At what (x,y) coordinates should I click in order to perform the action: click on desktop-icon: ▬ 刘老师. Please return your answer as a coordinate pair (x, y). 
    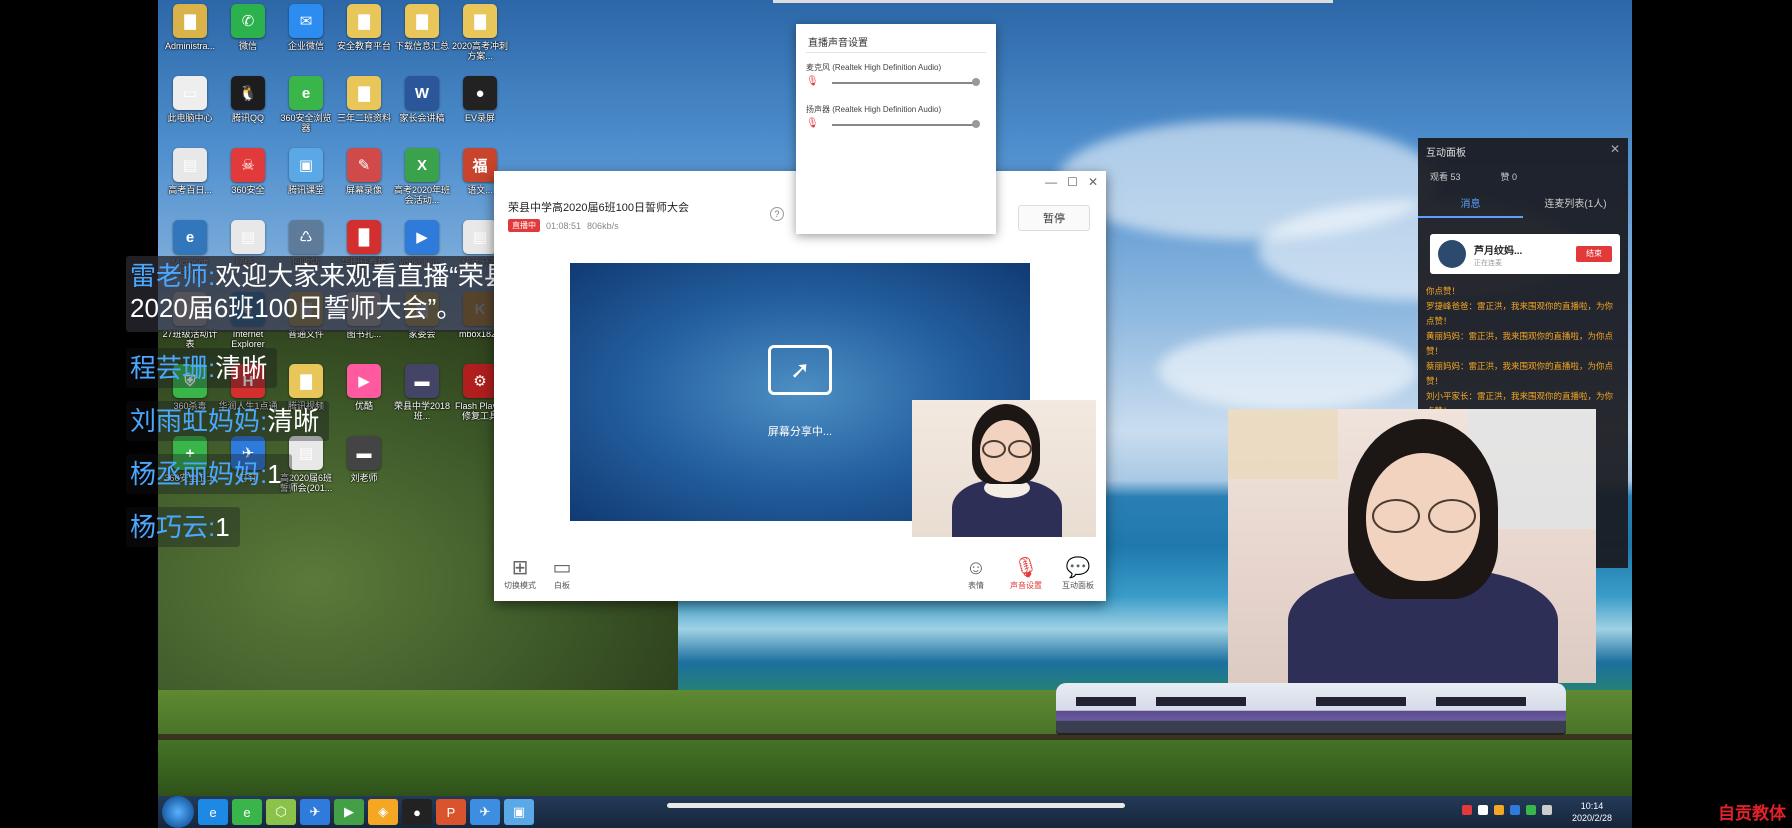
    Looking at the image, I should click on (364, 468).